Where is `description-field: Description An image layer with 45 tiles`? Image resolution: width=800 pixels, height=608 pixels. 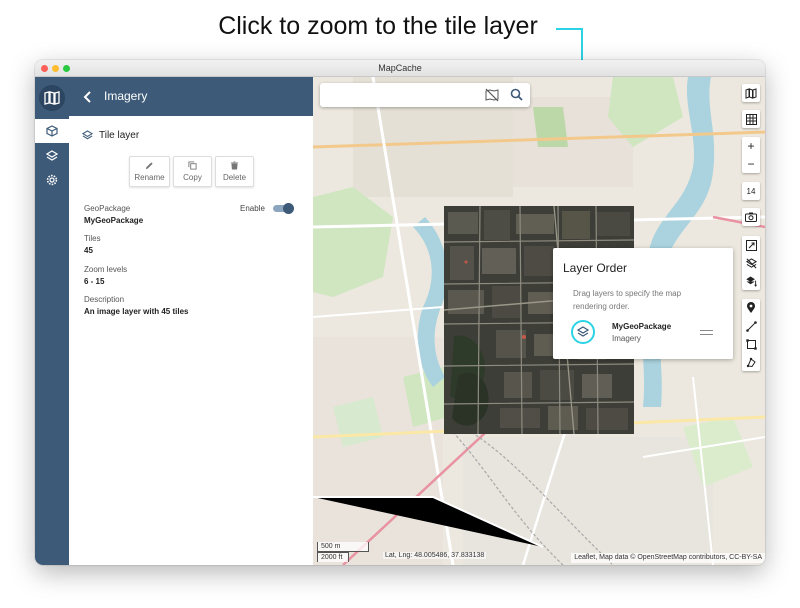
description-field: Description An image layer with 45 tiles is located at coordinates (136, 305).